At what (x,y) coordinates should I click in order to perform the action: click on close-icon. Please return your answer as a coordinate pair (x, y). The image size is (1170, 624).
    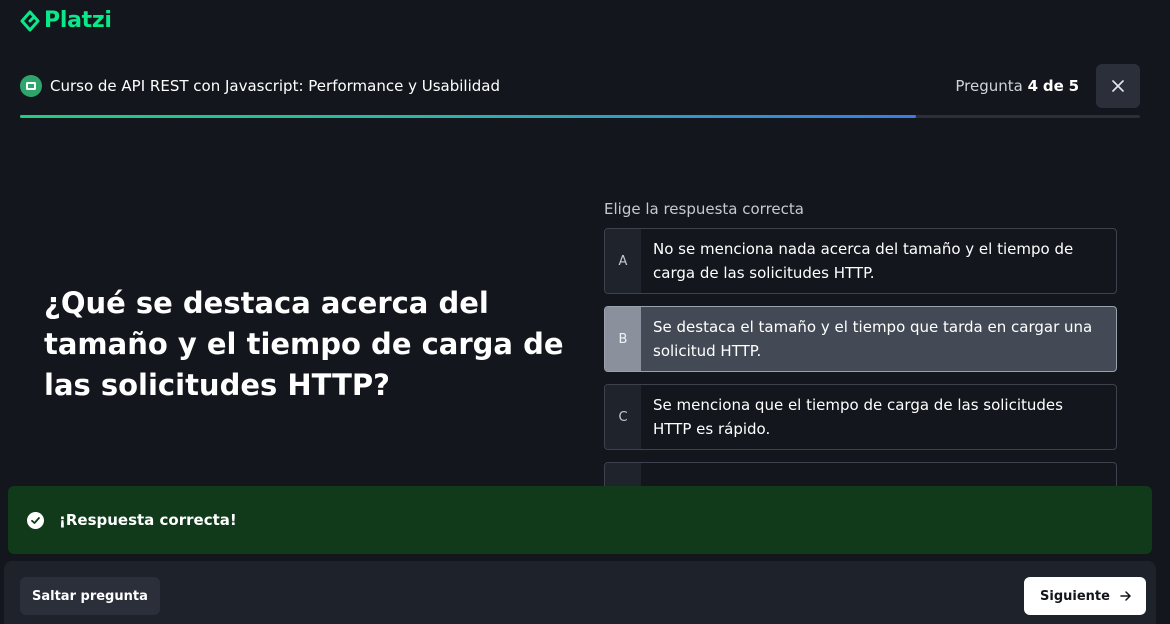
    Looking at the image, I should click on (1118, 86).